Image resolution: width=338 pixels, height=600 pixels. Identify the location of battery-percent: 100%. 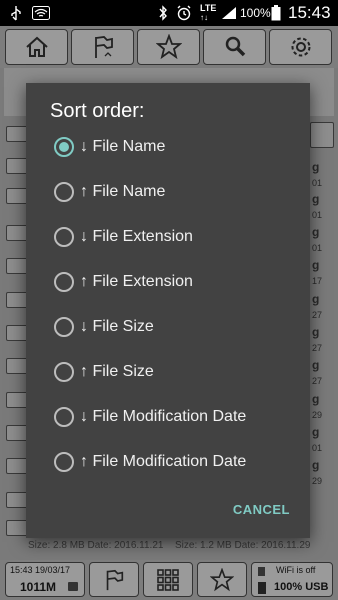
(255, 13).